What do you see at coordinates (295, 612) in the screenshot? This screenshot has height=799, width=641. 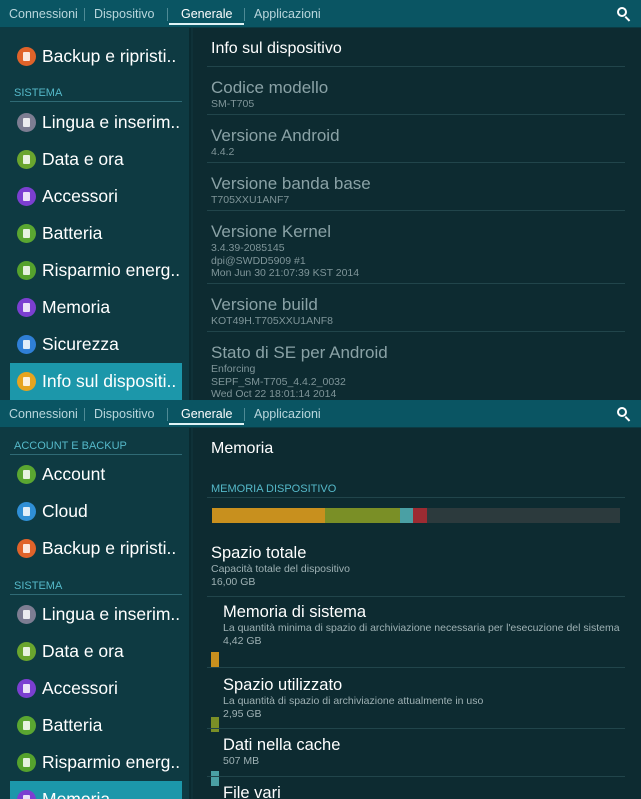 I see `storage-key: Memoria di sistema` at bounding box center [295, 612].